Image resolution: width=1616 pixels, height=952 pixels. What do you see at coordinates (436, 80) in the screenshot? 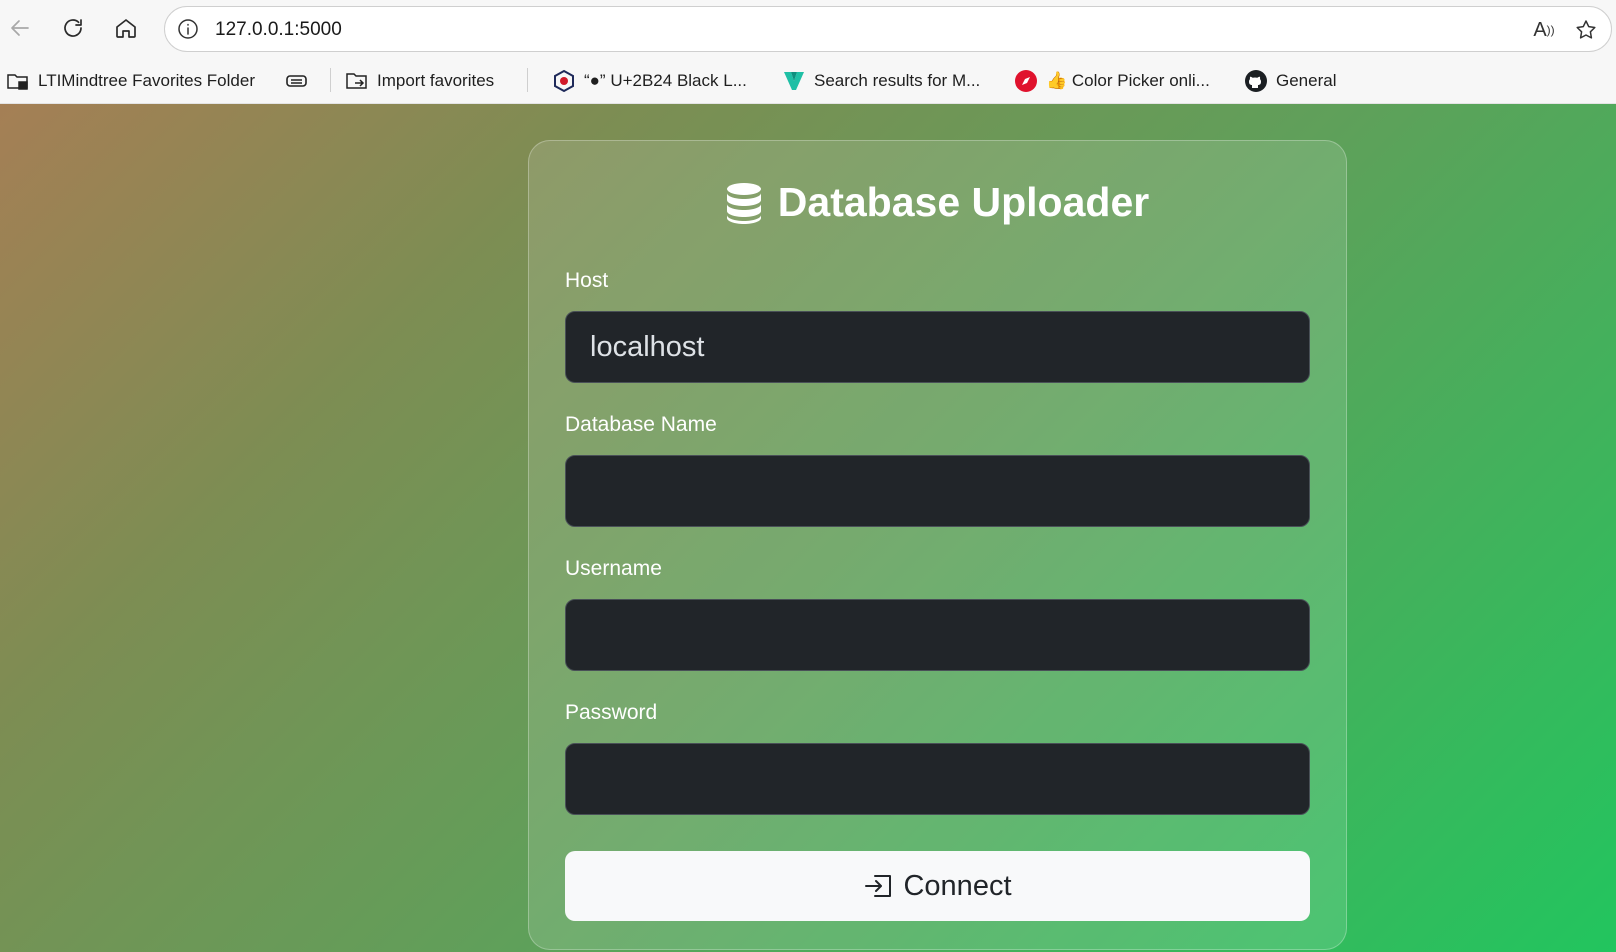
I see `bookmark-label: Import favorites` at bounding box center [436, 80].